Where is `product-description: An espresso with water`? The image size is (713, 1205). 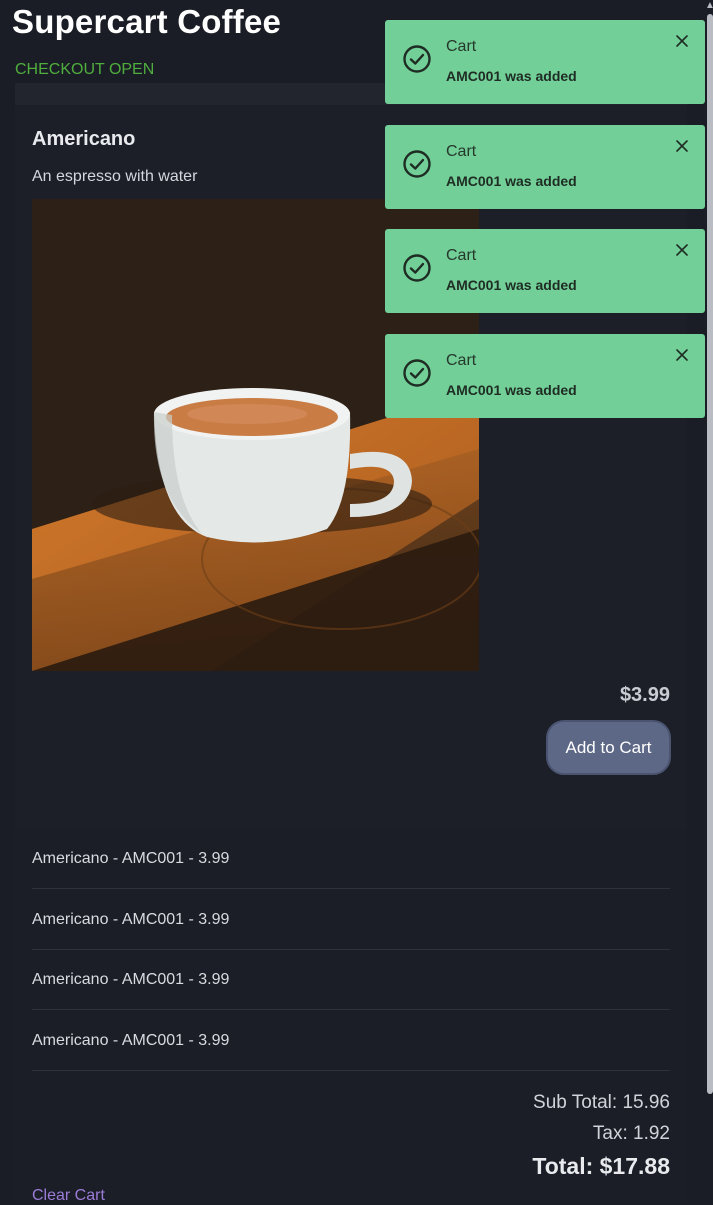
product-description: An espresso with water is located at coordinates (115, 176).